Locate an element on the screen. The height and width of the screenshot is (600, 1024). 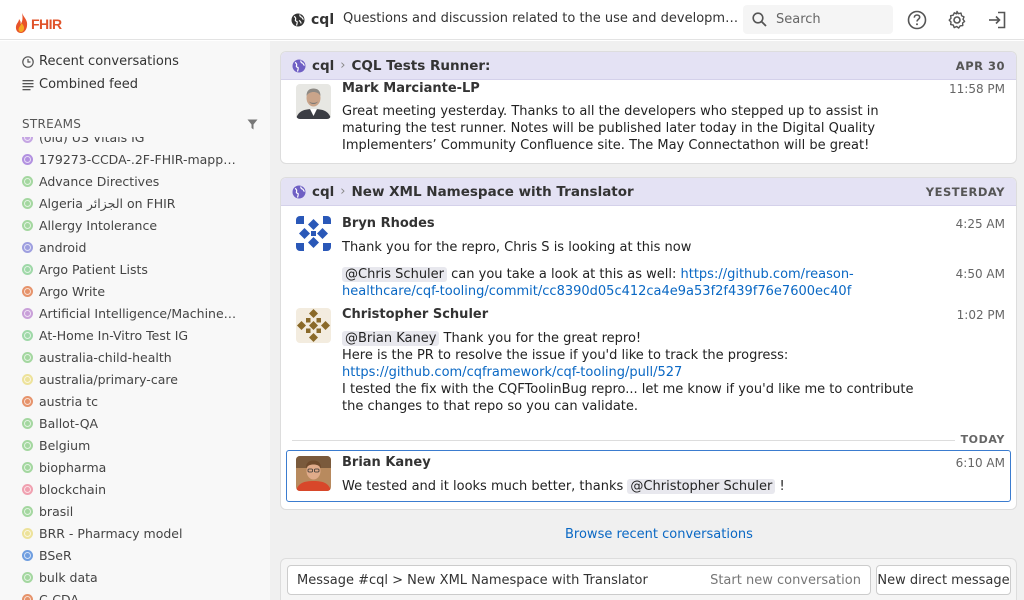
gear-icon is located at coordinates (957, 20).